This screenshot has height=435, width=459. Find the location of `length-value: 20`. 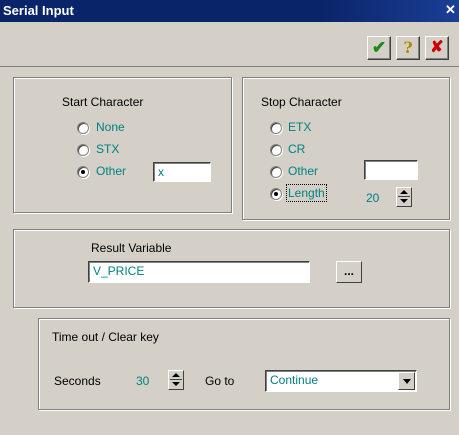

length-value: 20 is located at coordinates (372, 198).